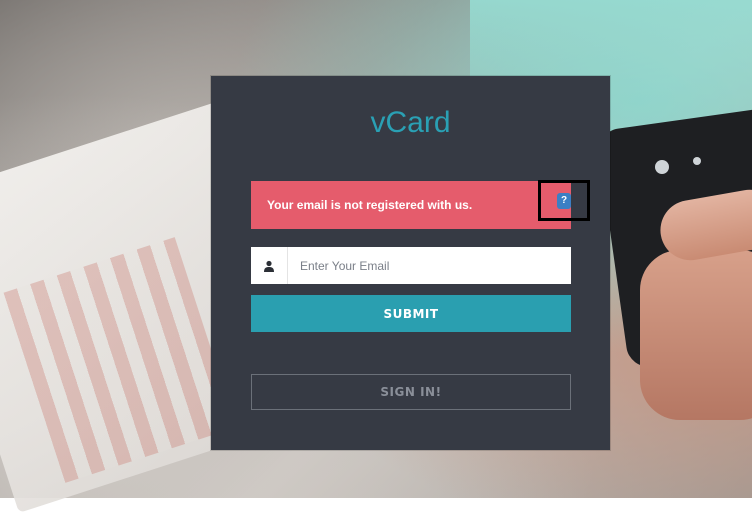  I want to click on email-input, so click(429, 265).